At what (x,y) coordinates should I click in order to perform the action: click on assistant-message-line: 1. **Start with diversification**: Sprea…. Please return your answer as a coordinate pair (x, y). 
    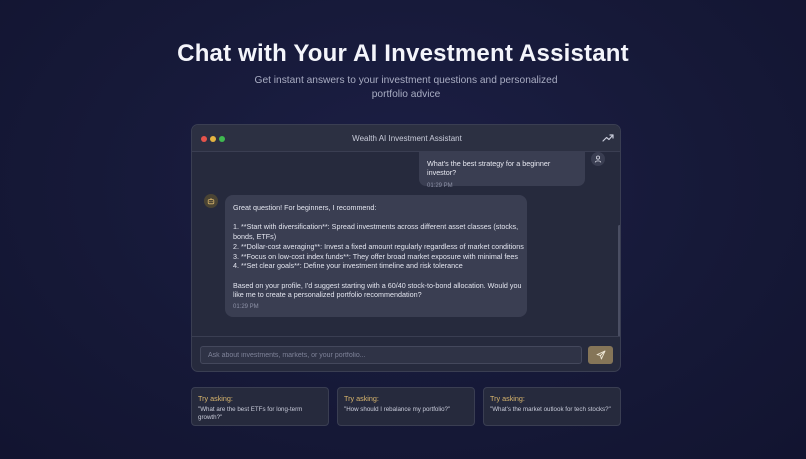
    Looking at the image, I should click on (376, 227).